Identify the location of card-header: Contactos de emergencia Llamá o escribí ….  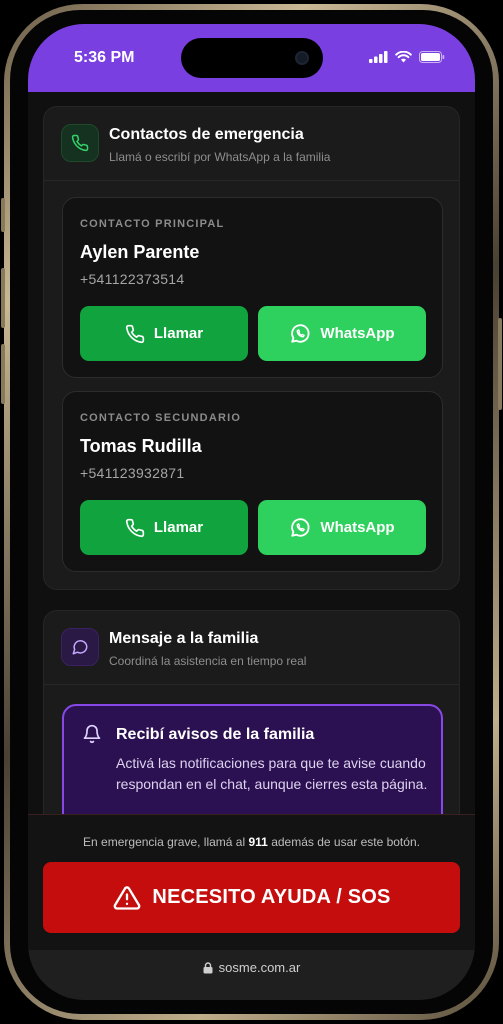
(251, 144).